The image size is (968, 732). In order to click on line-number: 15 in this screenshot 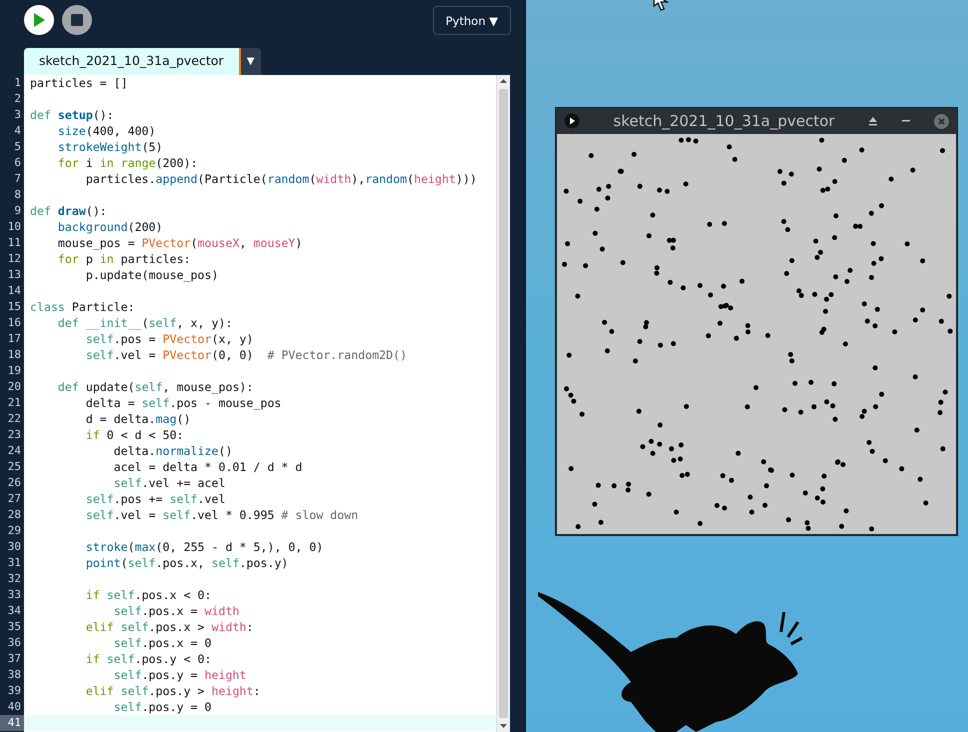, I will do `click(14, 307)`.